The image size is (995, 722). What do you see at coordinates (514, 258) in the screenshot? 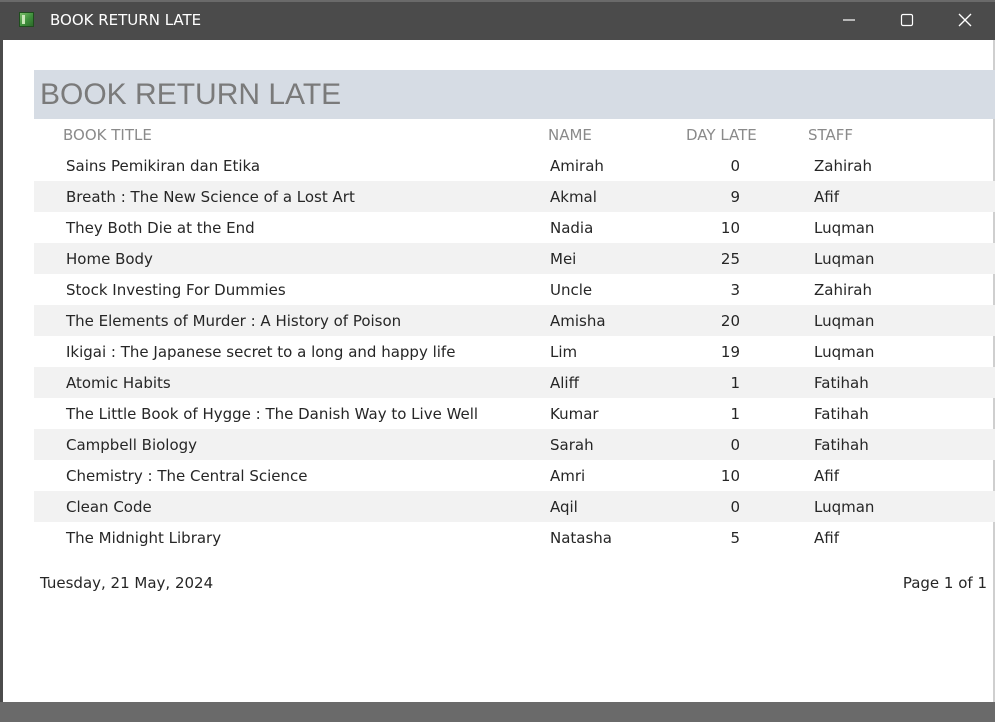
I see `table-row: Home Body Mei 25 Luqman` at bounding box center [514, 258].